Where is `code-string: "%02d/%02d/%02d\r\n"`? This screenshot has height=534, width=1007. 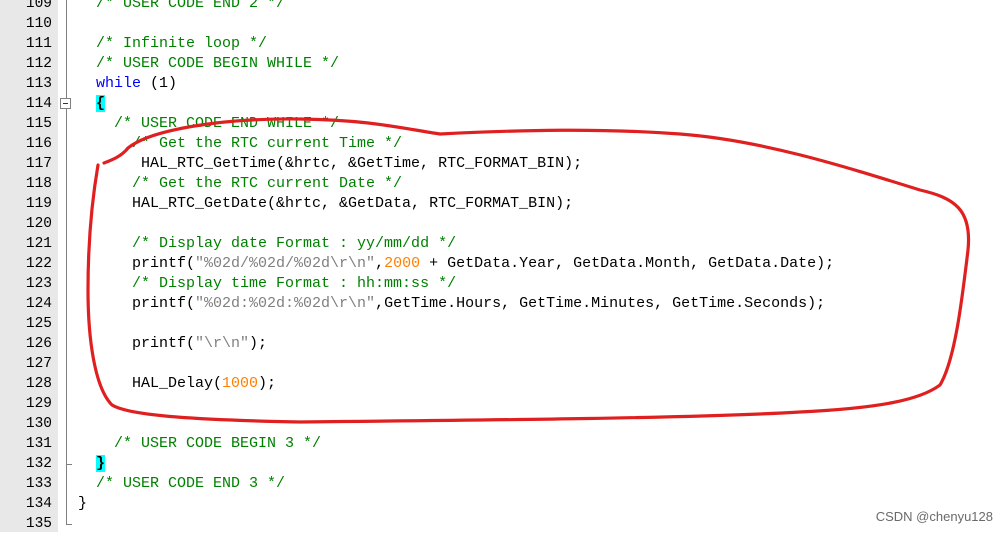 code-string: "%02d/%02d/%02d\r\n" is located at coordinates (285, 263).